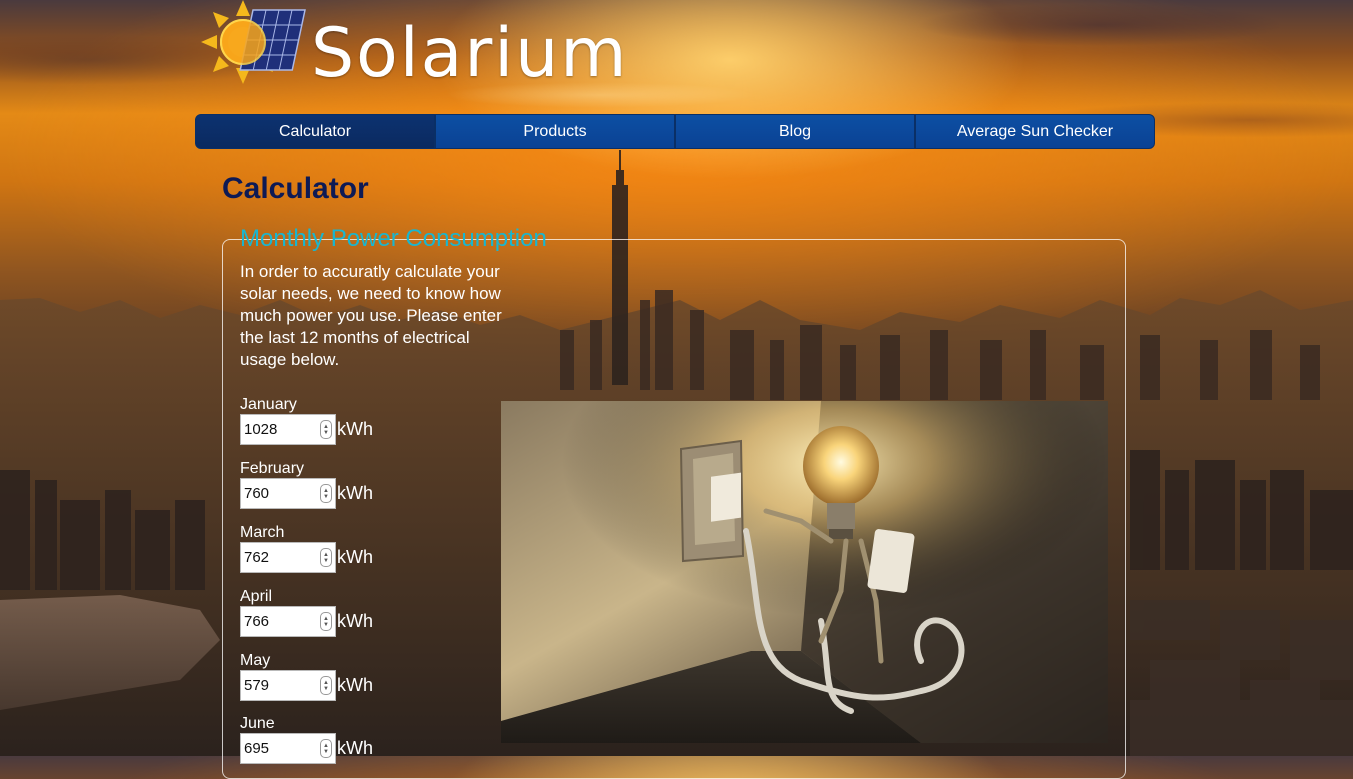 Image resolution: width=1353 pixels, height=779 pixels. Describe the element at coordinates (288, 429) in the screenshot. I see `january-kwh-input: 1028 ▲ ▼` at that location.